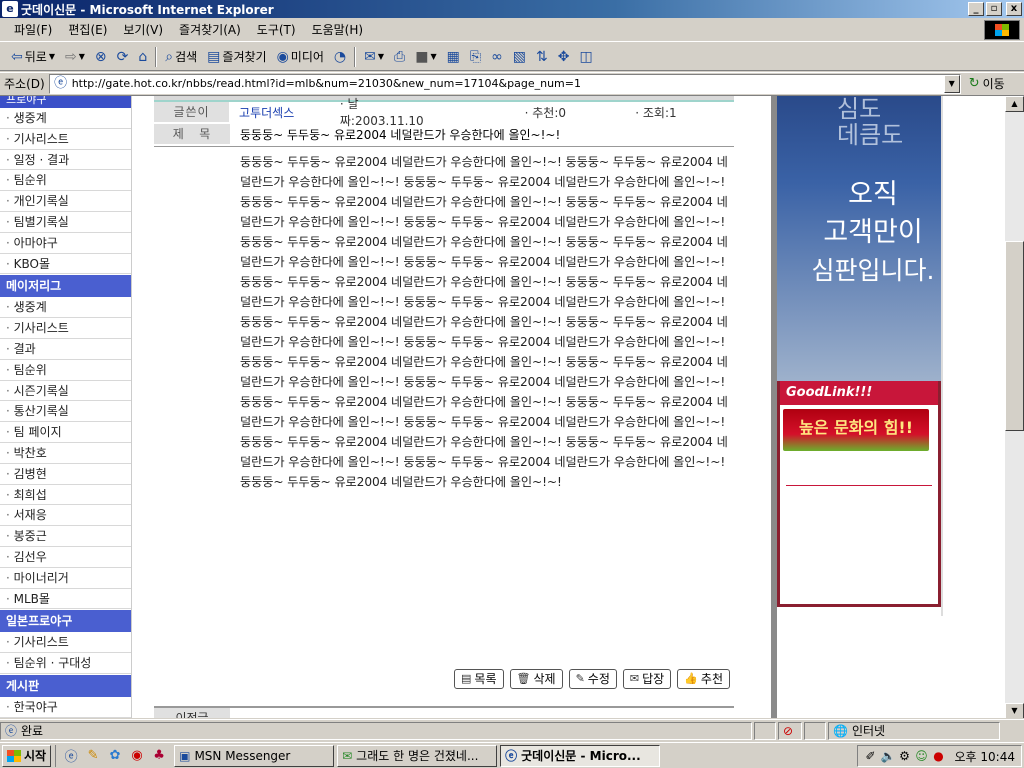 This screenshot has width=1024, height=768. Describe the element at coordinates (497, 57) in the screenshot. I see `find-button: ∞` at that location.